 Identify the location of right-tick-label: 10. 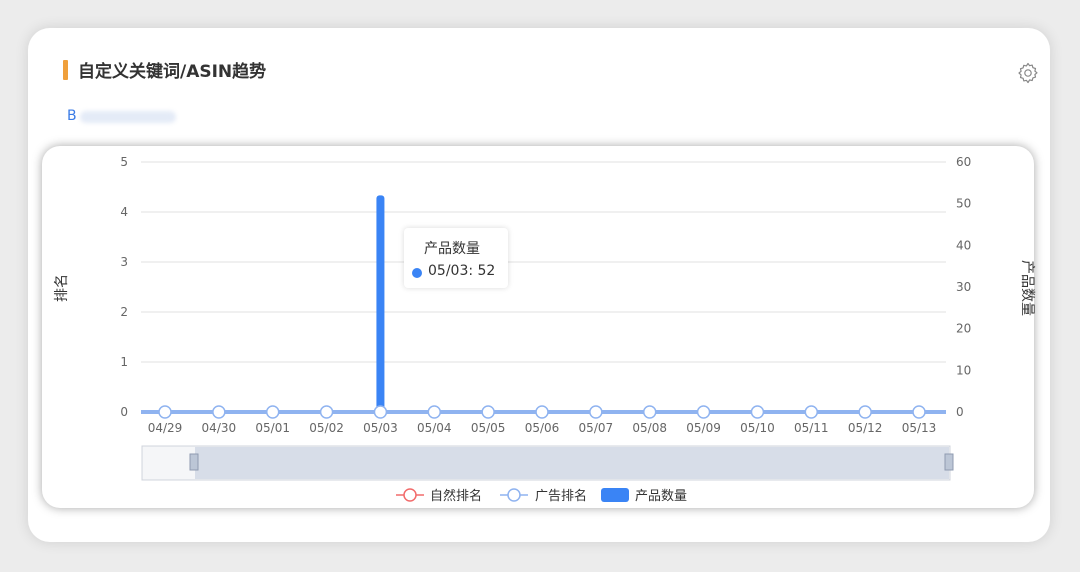
(963, 370).